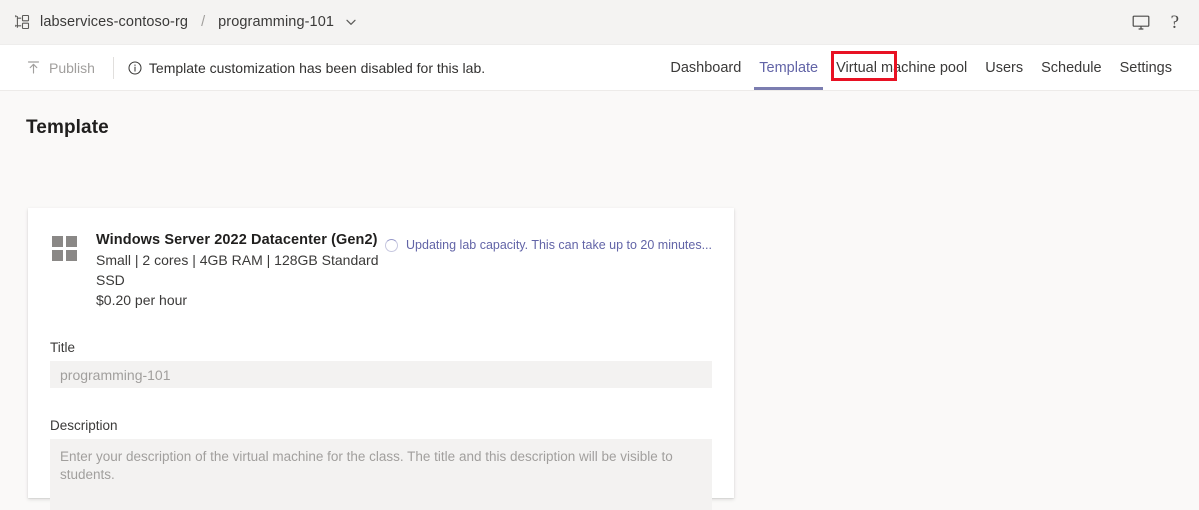 The image size is (1199, 510). I want to click on page-title: Template, so click(67, 127).